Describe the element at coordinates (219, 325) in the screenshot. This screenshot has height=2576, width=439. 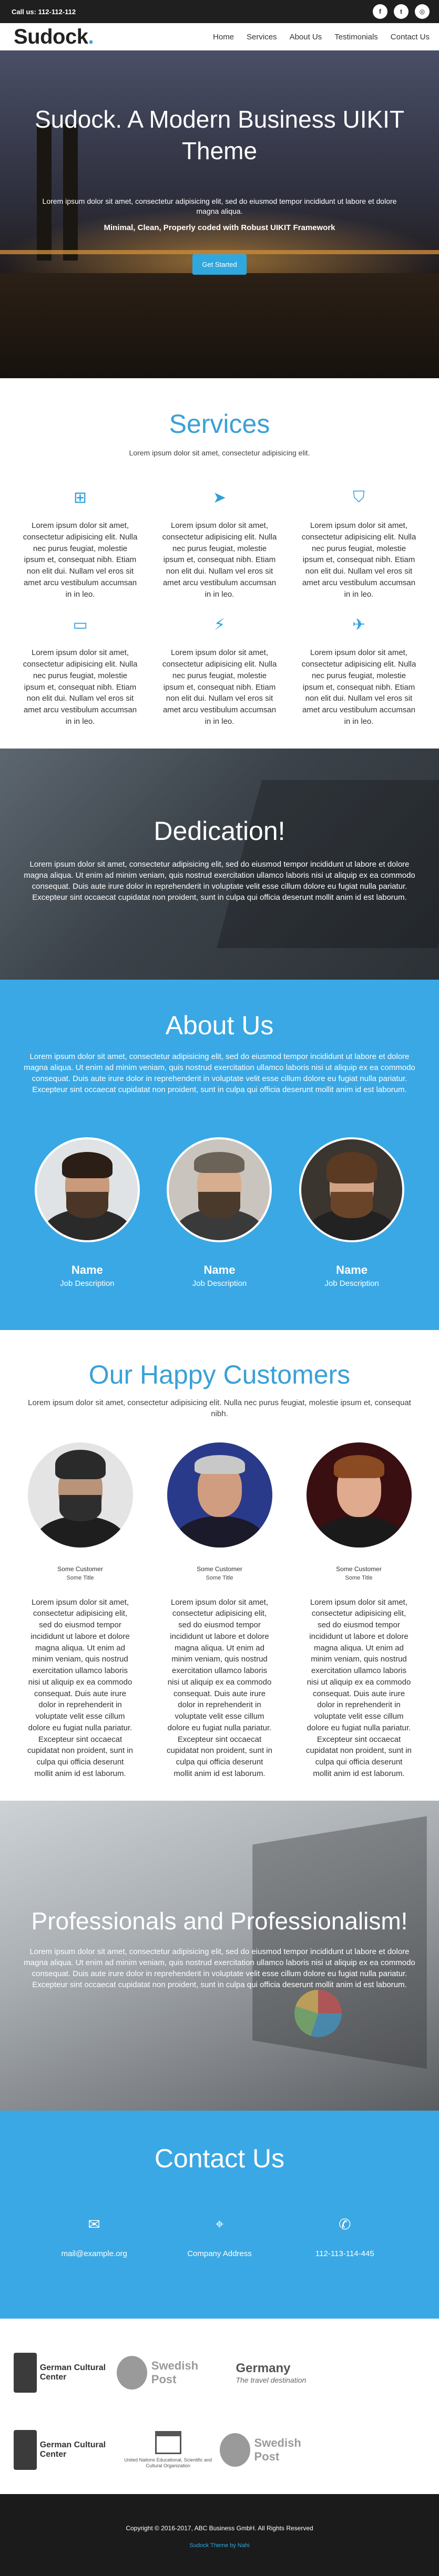
I see `river` at that location.